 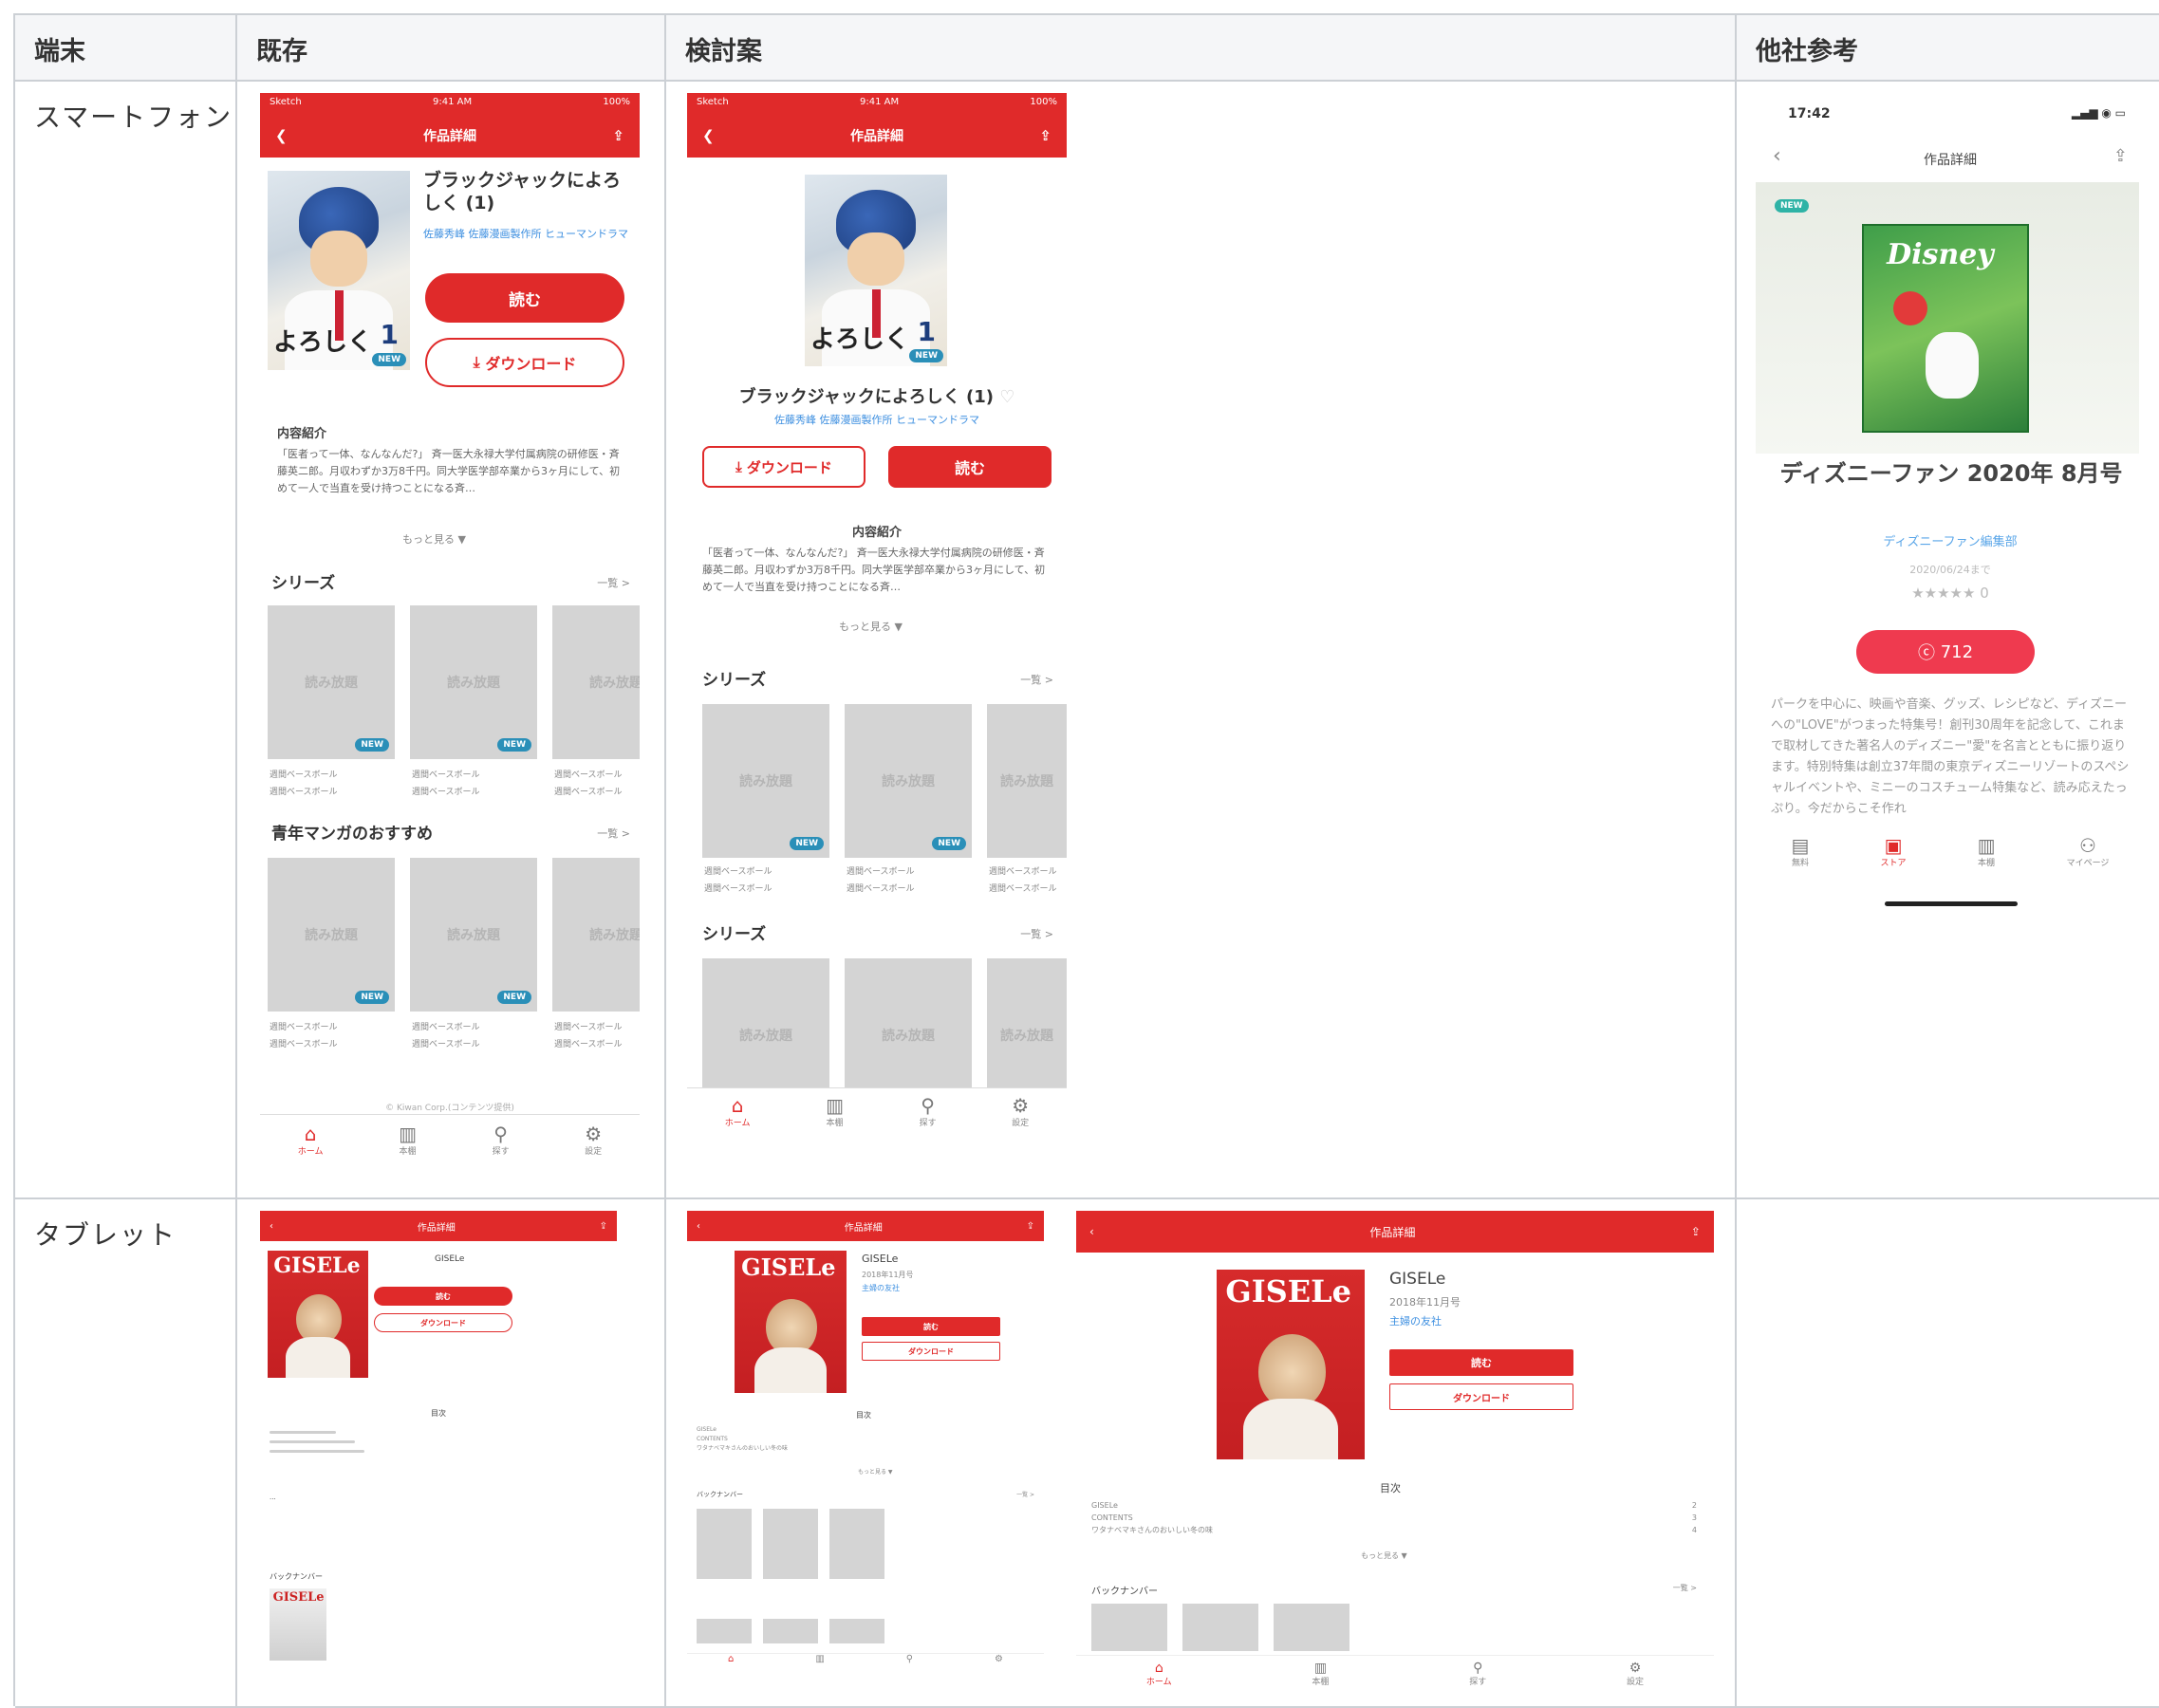 I want to click on series-see-all-2: 一覧 >, so click(x=1036, y=933).